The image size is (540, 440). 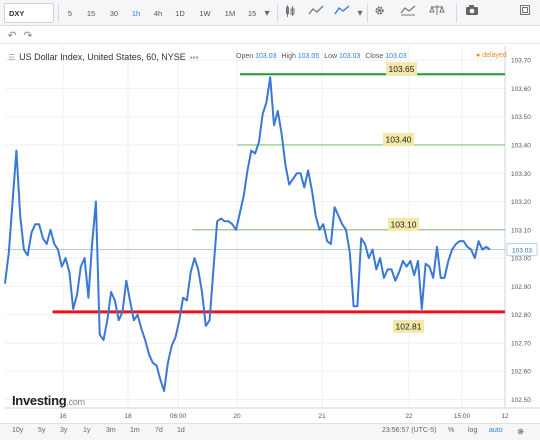 What do you see at coordinates (491, 55) in the screenshot?
I see `delayed-badge: ● delayed` at bounding box center [491, 55].